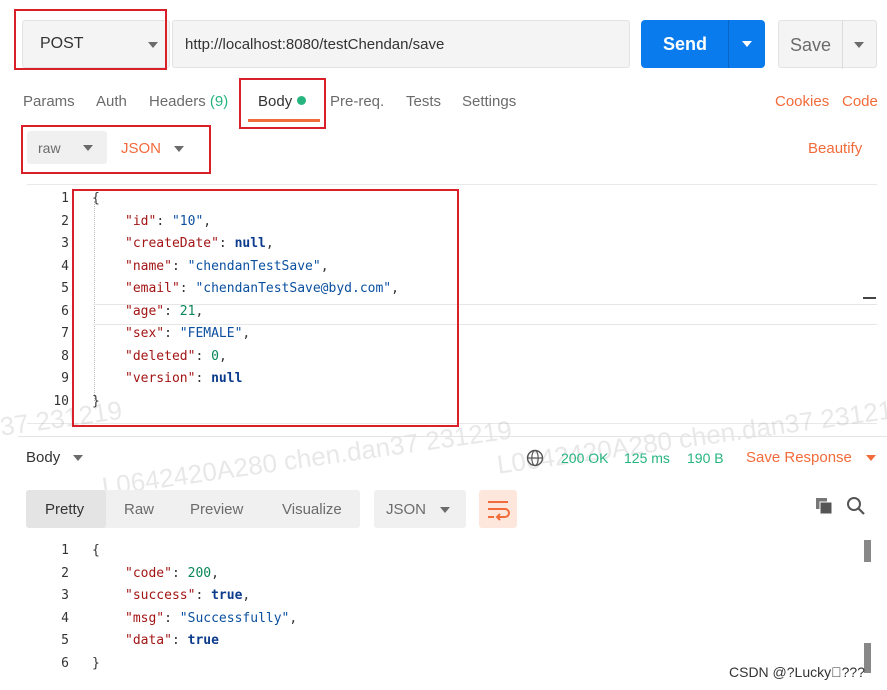 The image size is (887, 690). I want to click on json-value: 200, so click(199, 573).